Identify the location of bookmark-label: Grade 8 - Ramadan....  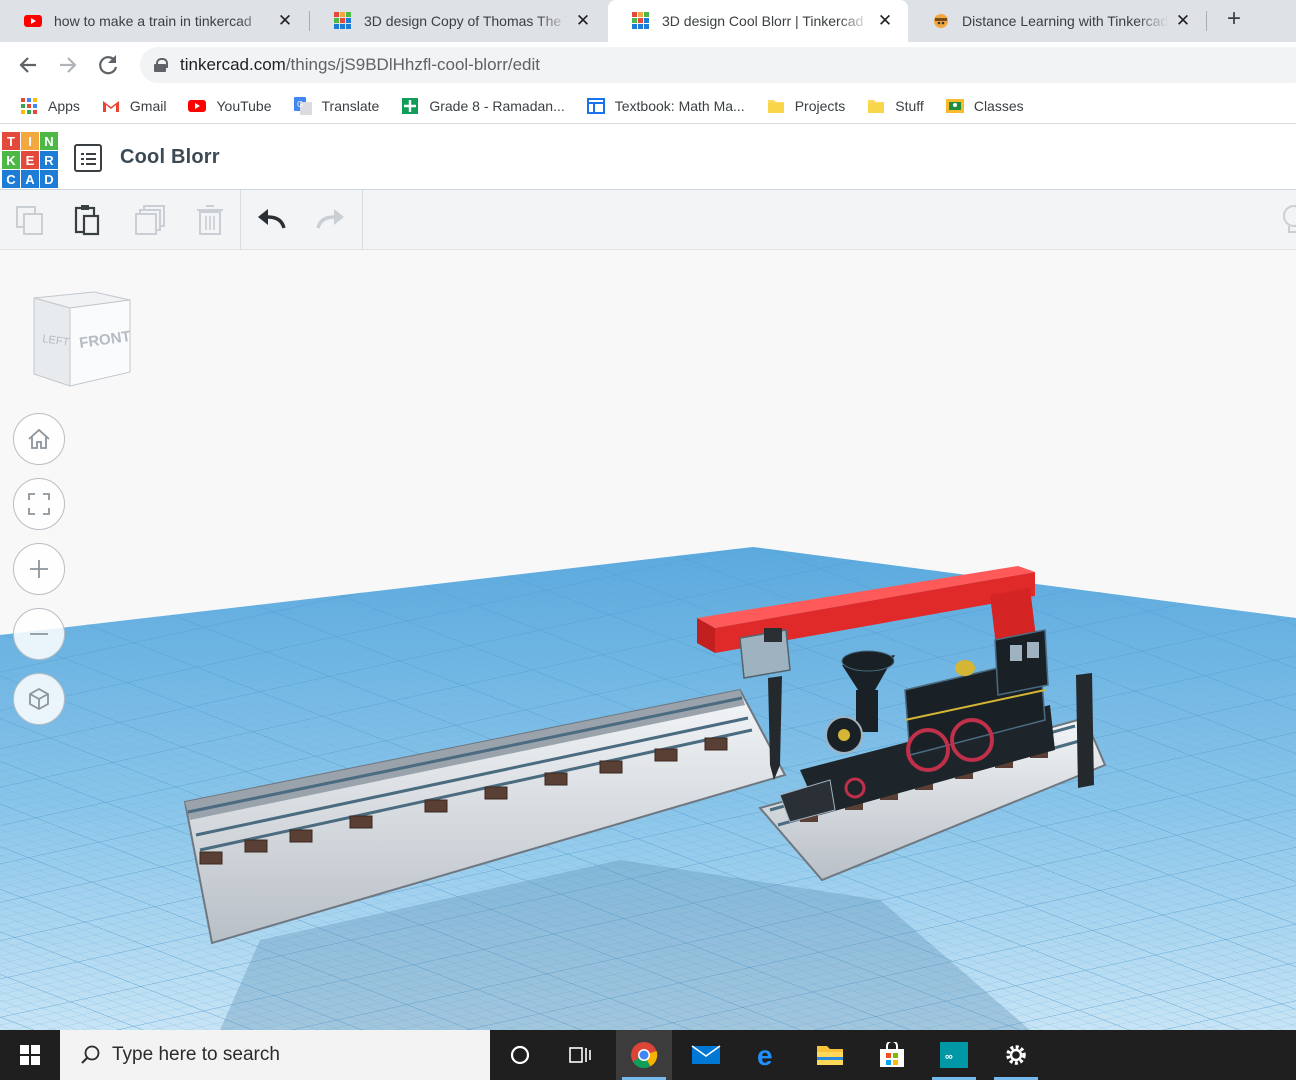
(497, 105).